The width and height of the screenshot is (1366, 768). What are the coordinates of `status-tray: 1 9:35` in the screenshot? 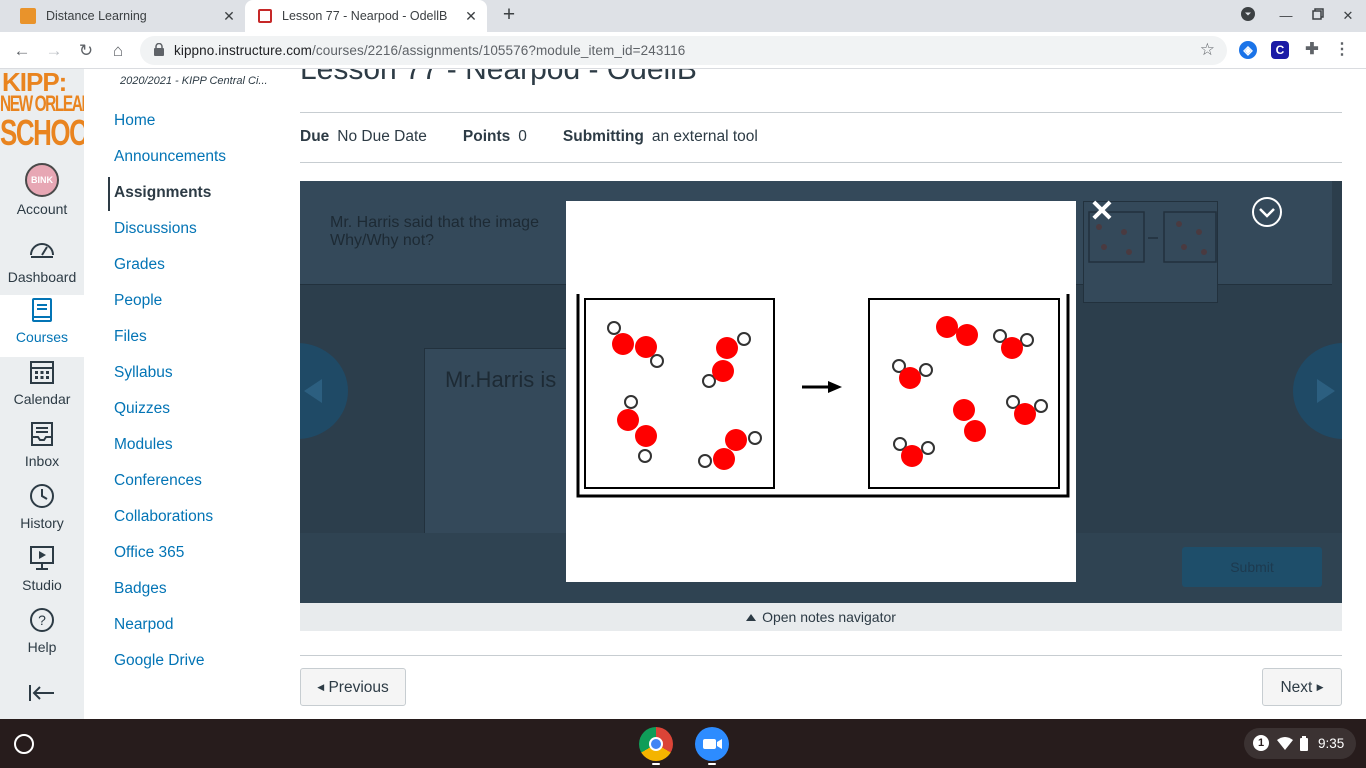 It's located at (1300, 743).